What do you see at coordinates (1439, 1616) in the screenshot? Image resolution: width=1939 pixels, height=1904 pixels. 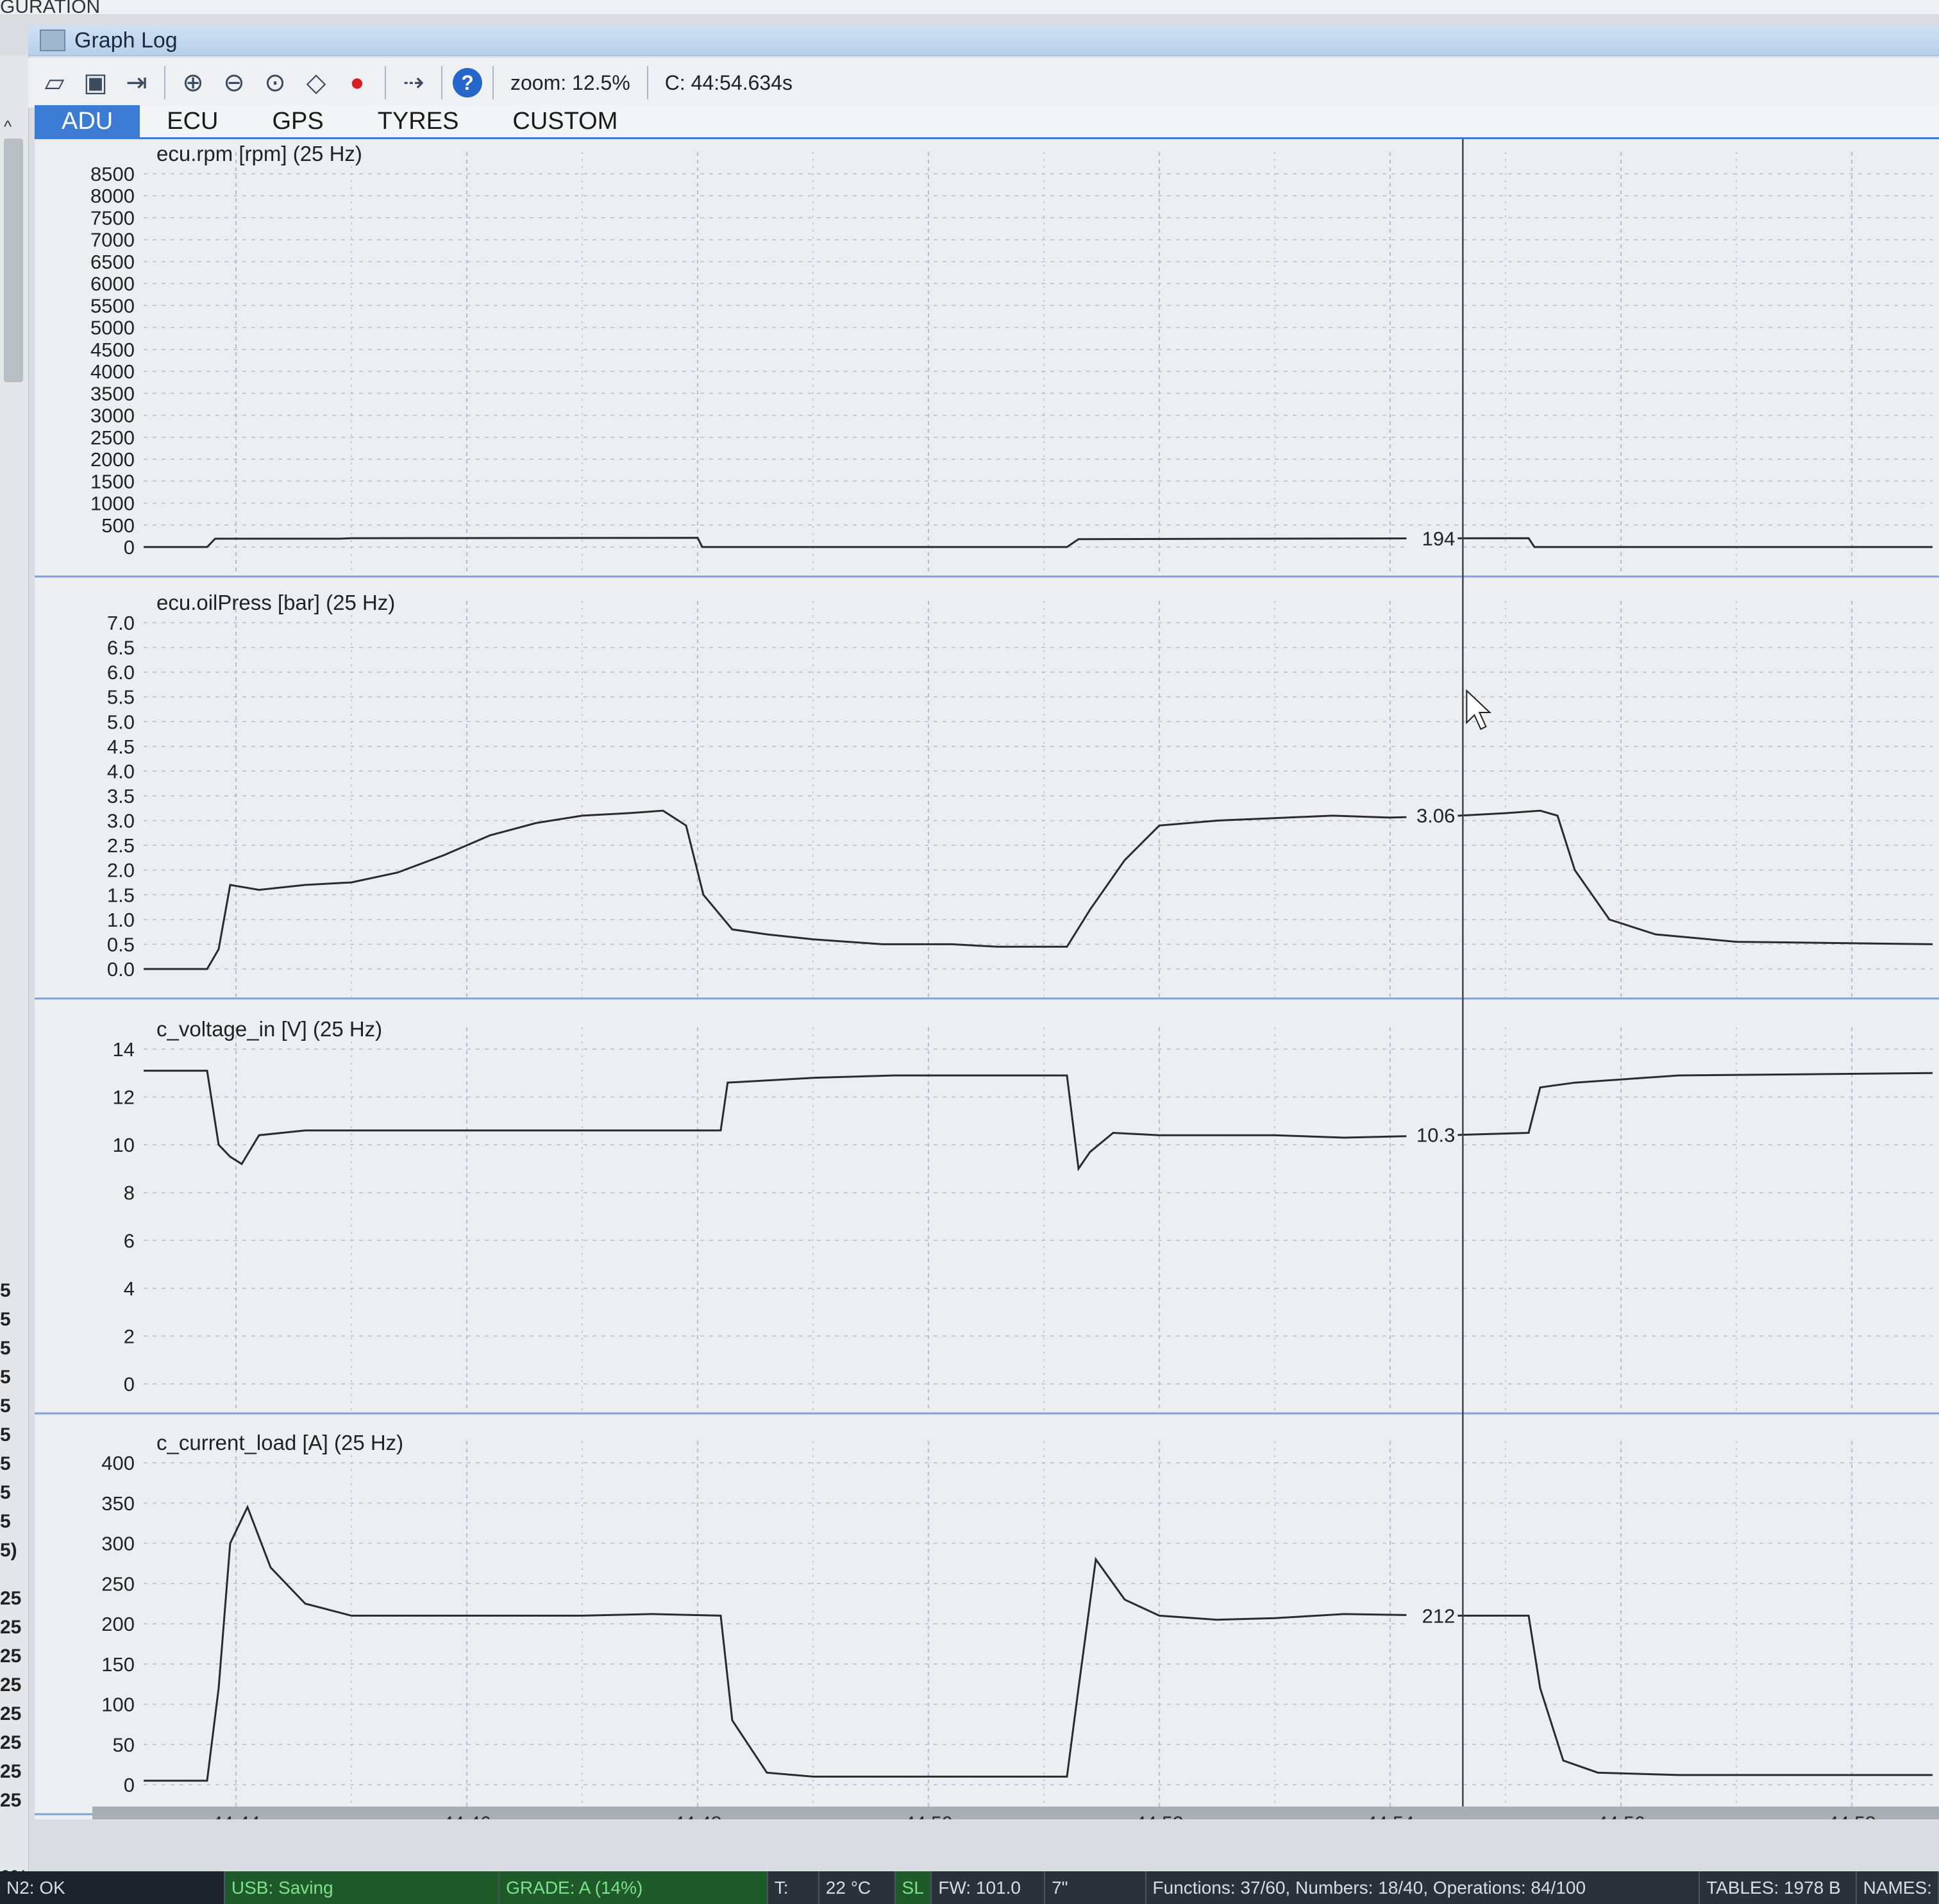 I see `cursor-value-label: 212` at bounding box center [1439, 1616].